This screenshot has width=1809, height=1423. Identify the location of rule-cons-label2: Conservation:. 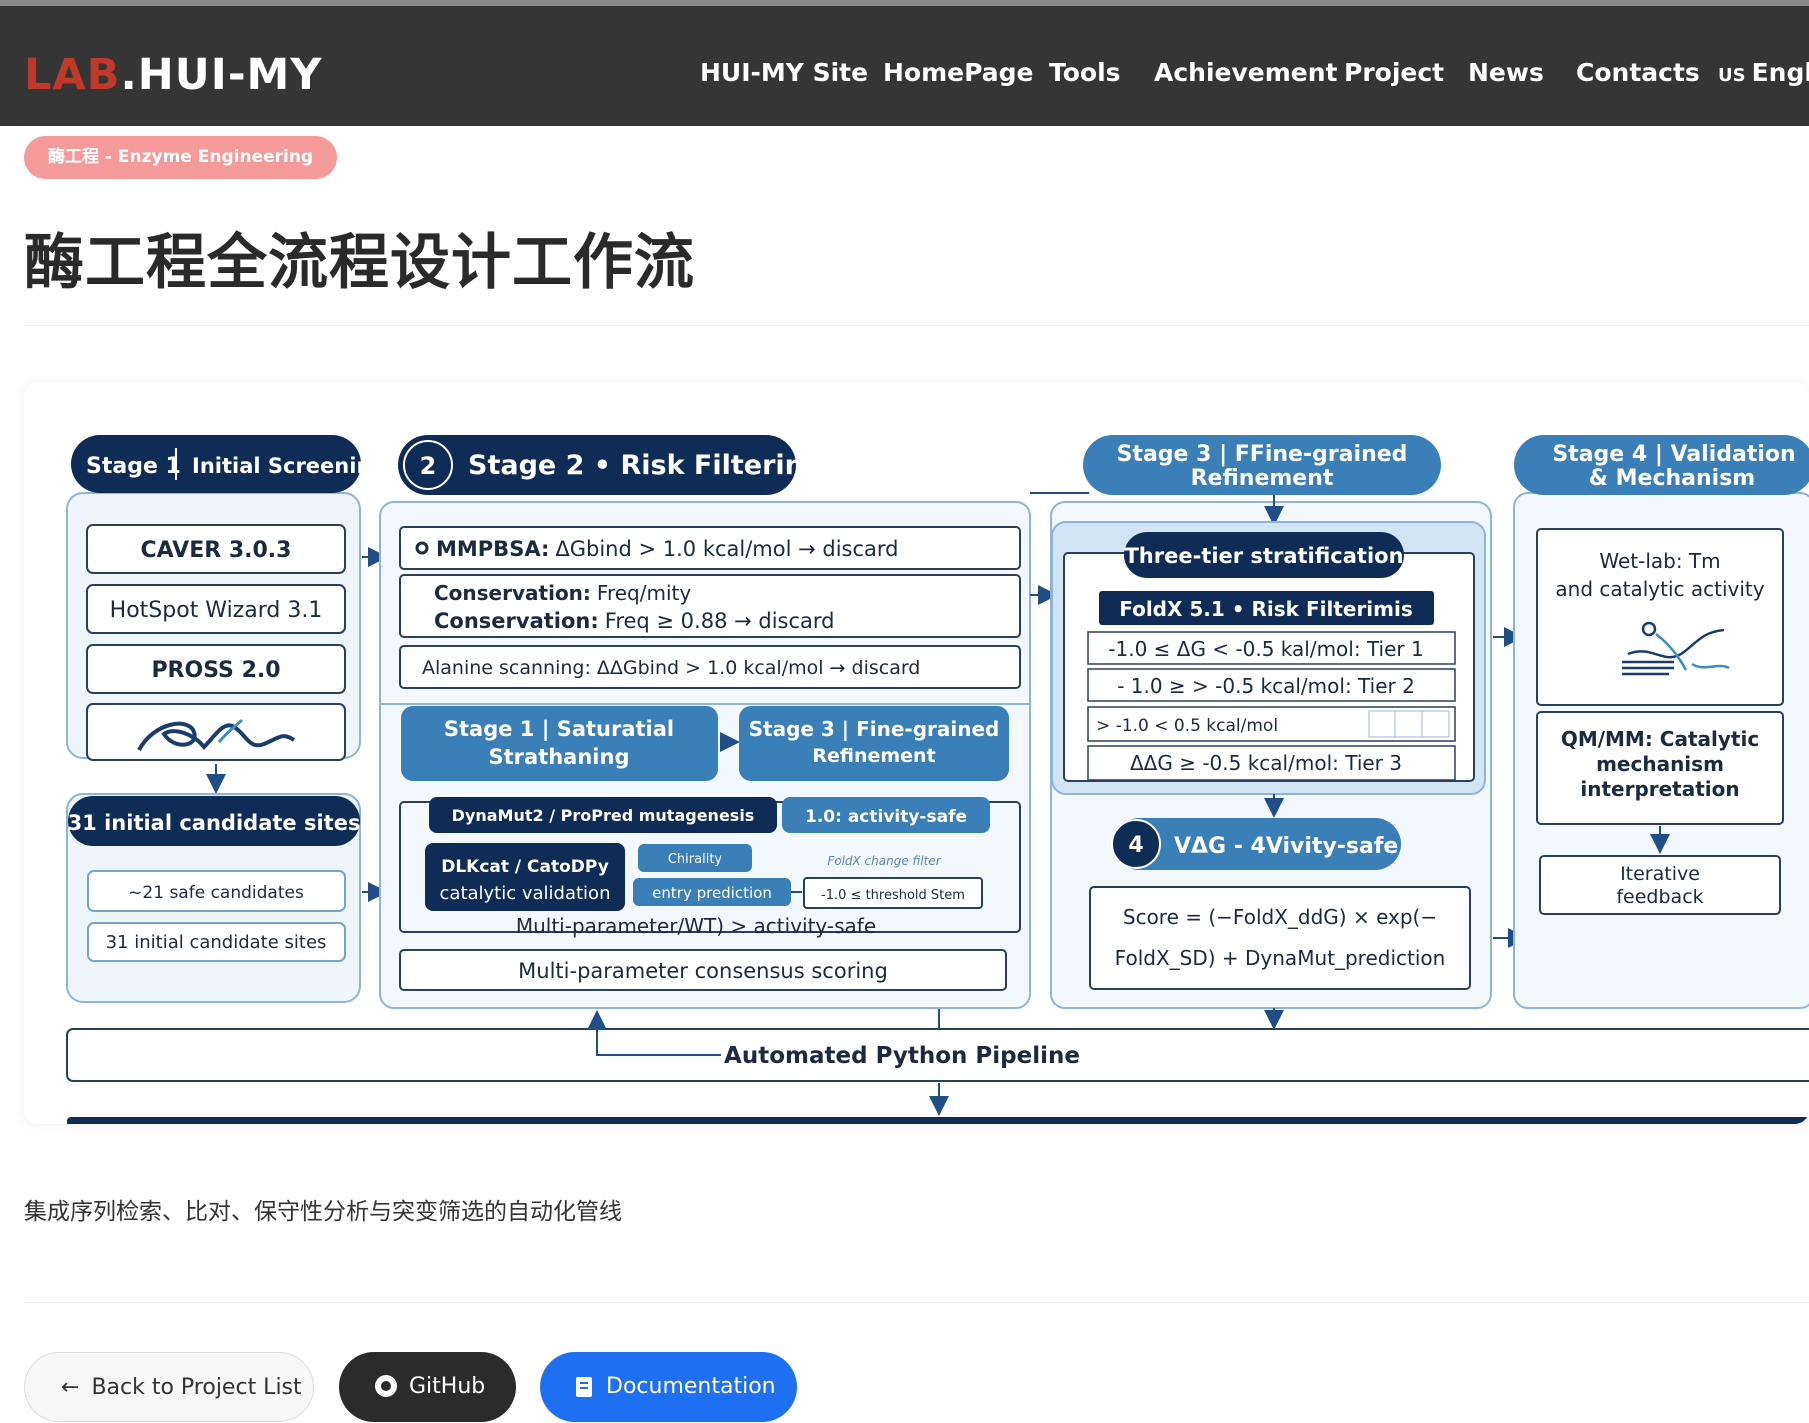
(516, 621).